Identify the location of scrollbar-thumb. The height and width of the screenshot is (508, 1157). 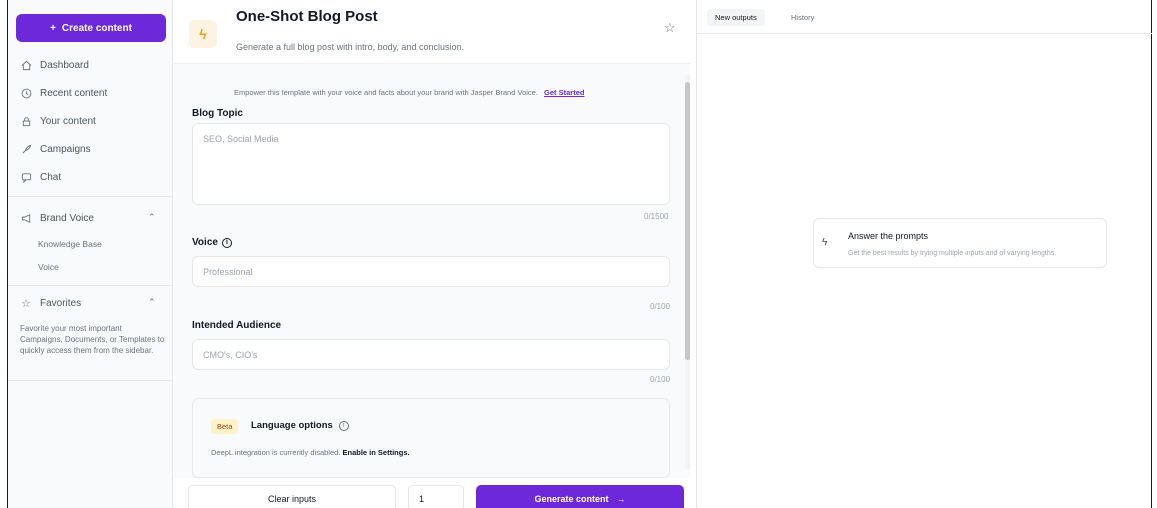
(687, 221).